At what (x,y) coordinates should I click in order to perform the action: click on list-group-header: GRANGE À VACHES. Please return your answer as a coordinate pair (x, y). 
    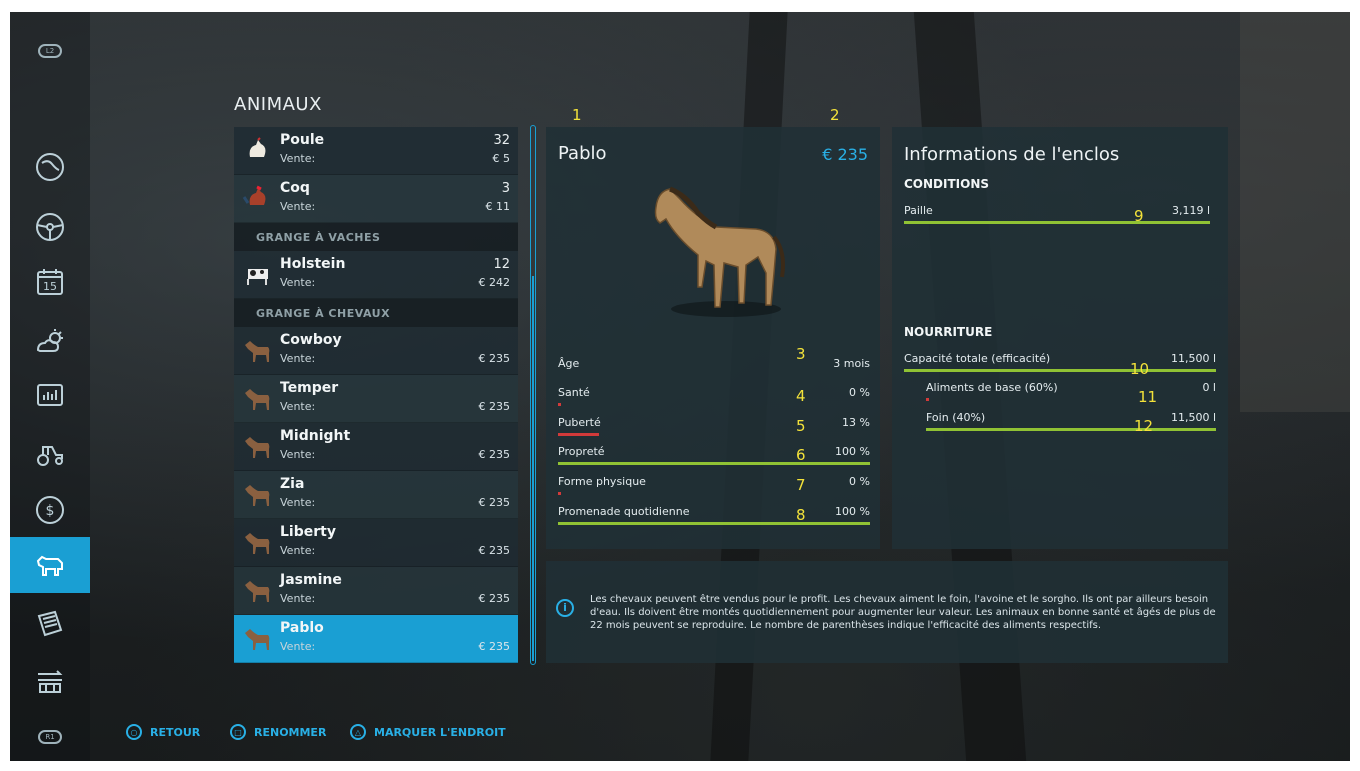
    Looking at the image, I should click on (376, 237).